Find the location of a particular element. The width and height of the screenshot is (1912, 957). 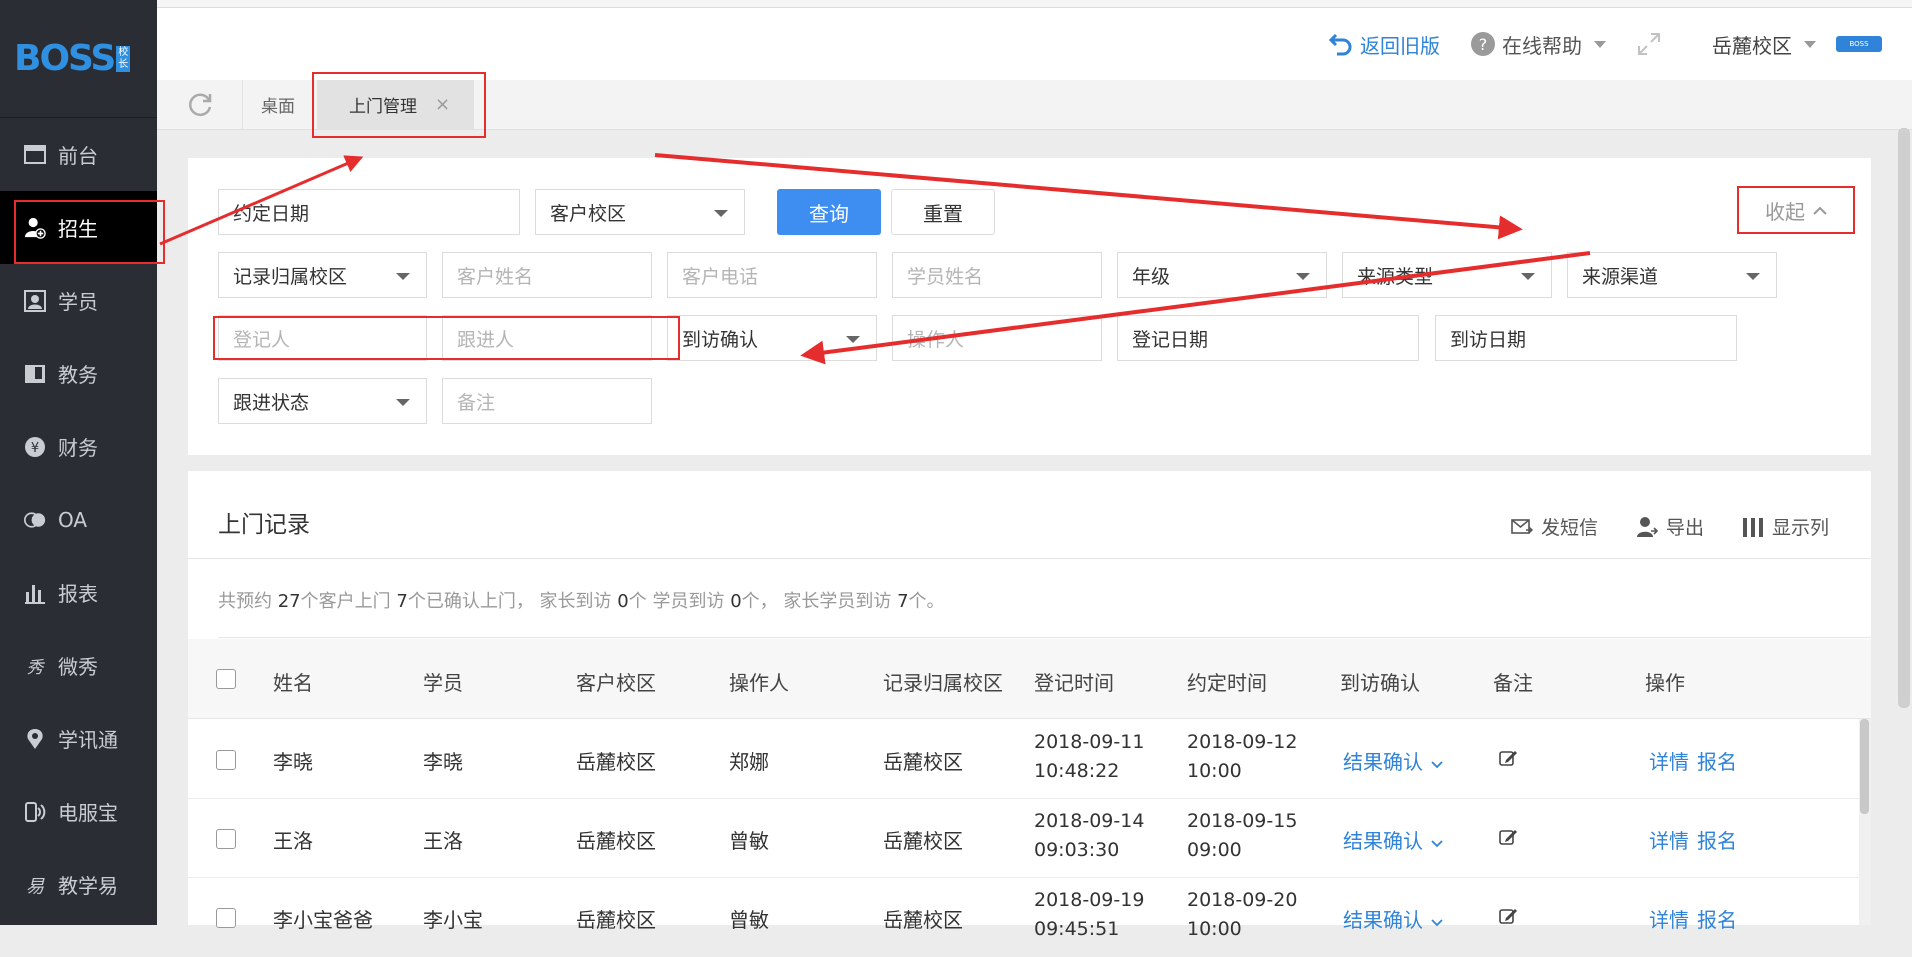

back-old-version-button: 返回旧版 is located at coordinates (1384, 44).